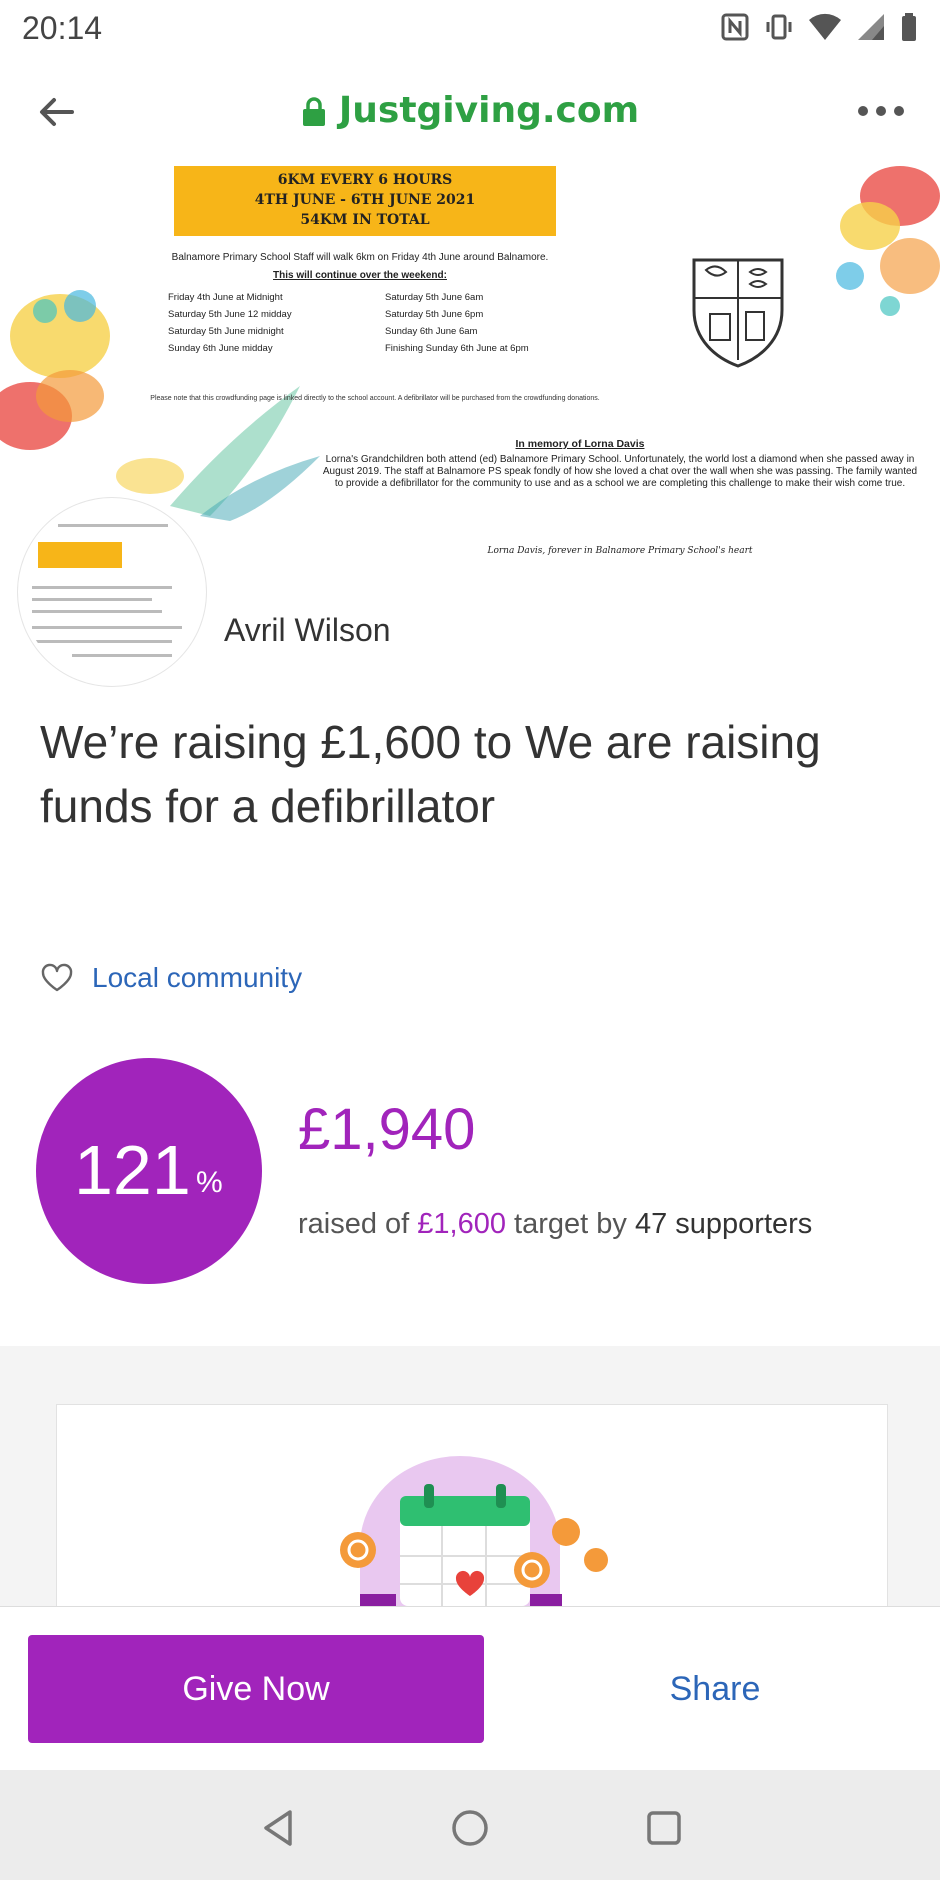 The height and width of the screenshot is (1880, 940). I want to click on target-mid: target by, so click(570, 1224).